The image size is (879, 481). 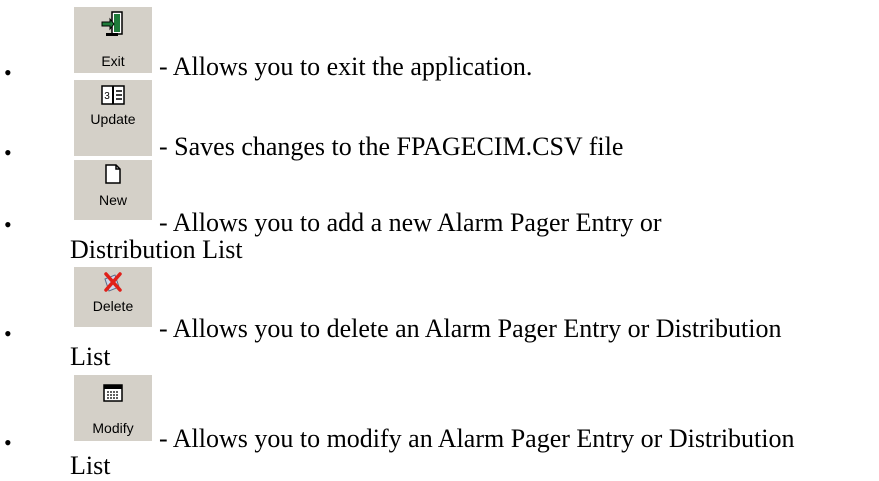 I want to click on new-document-icon, so click(x=113, y=174).